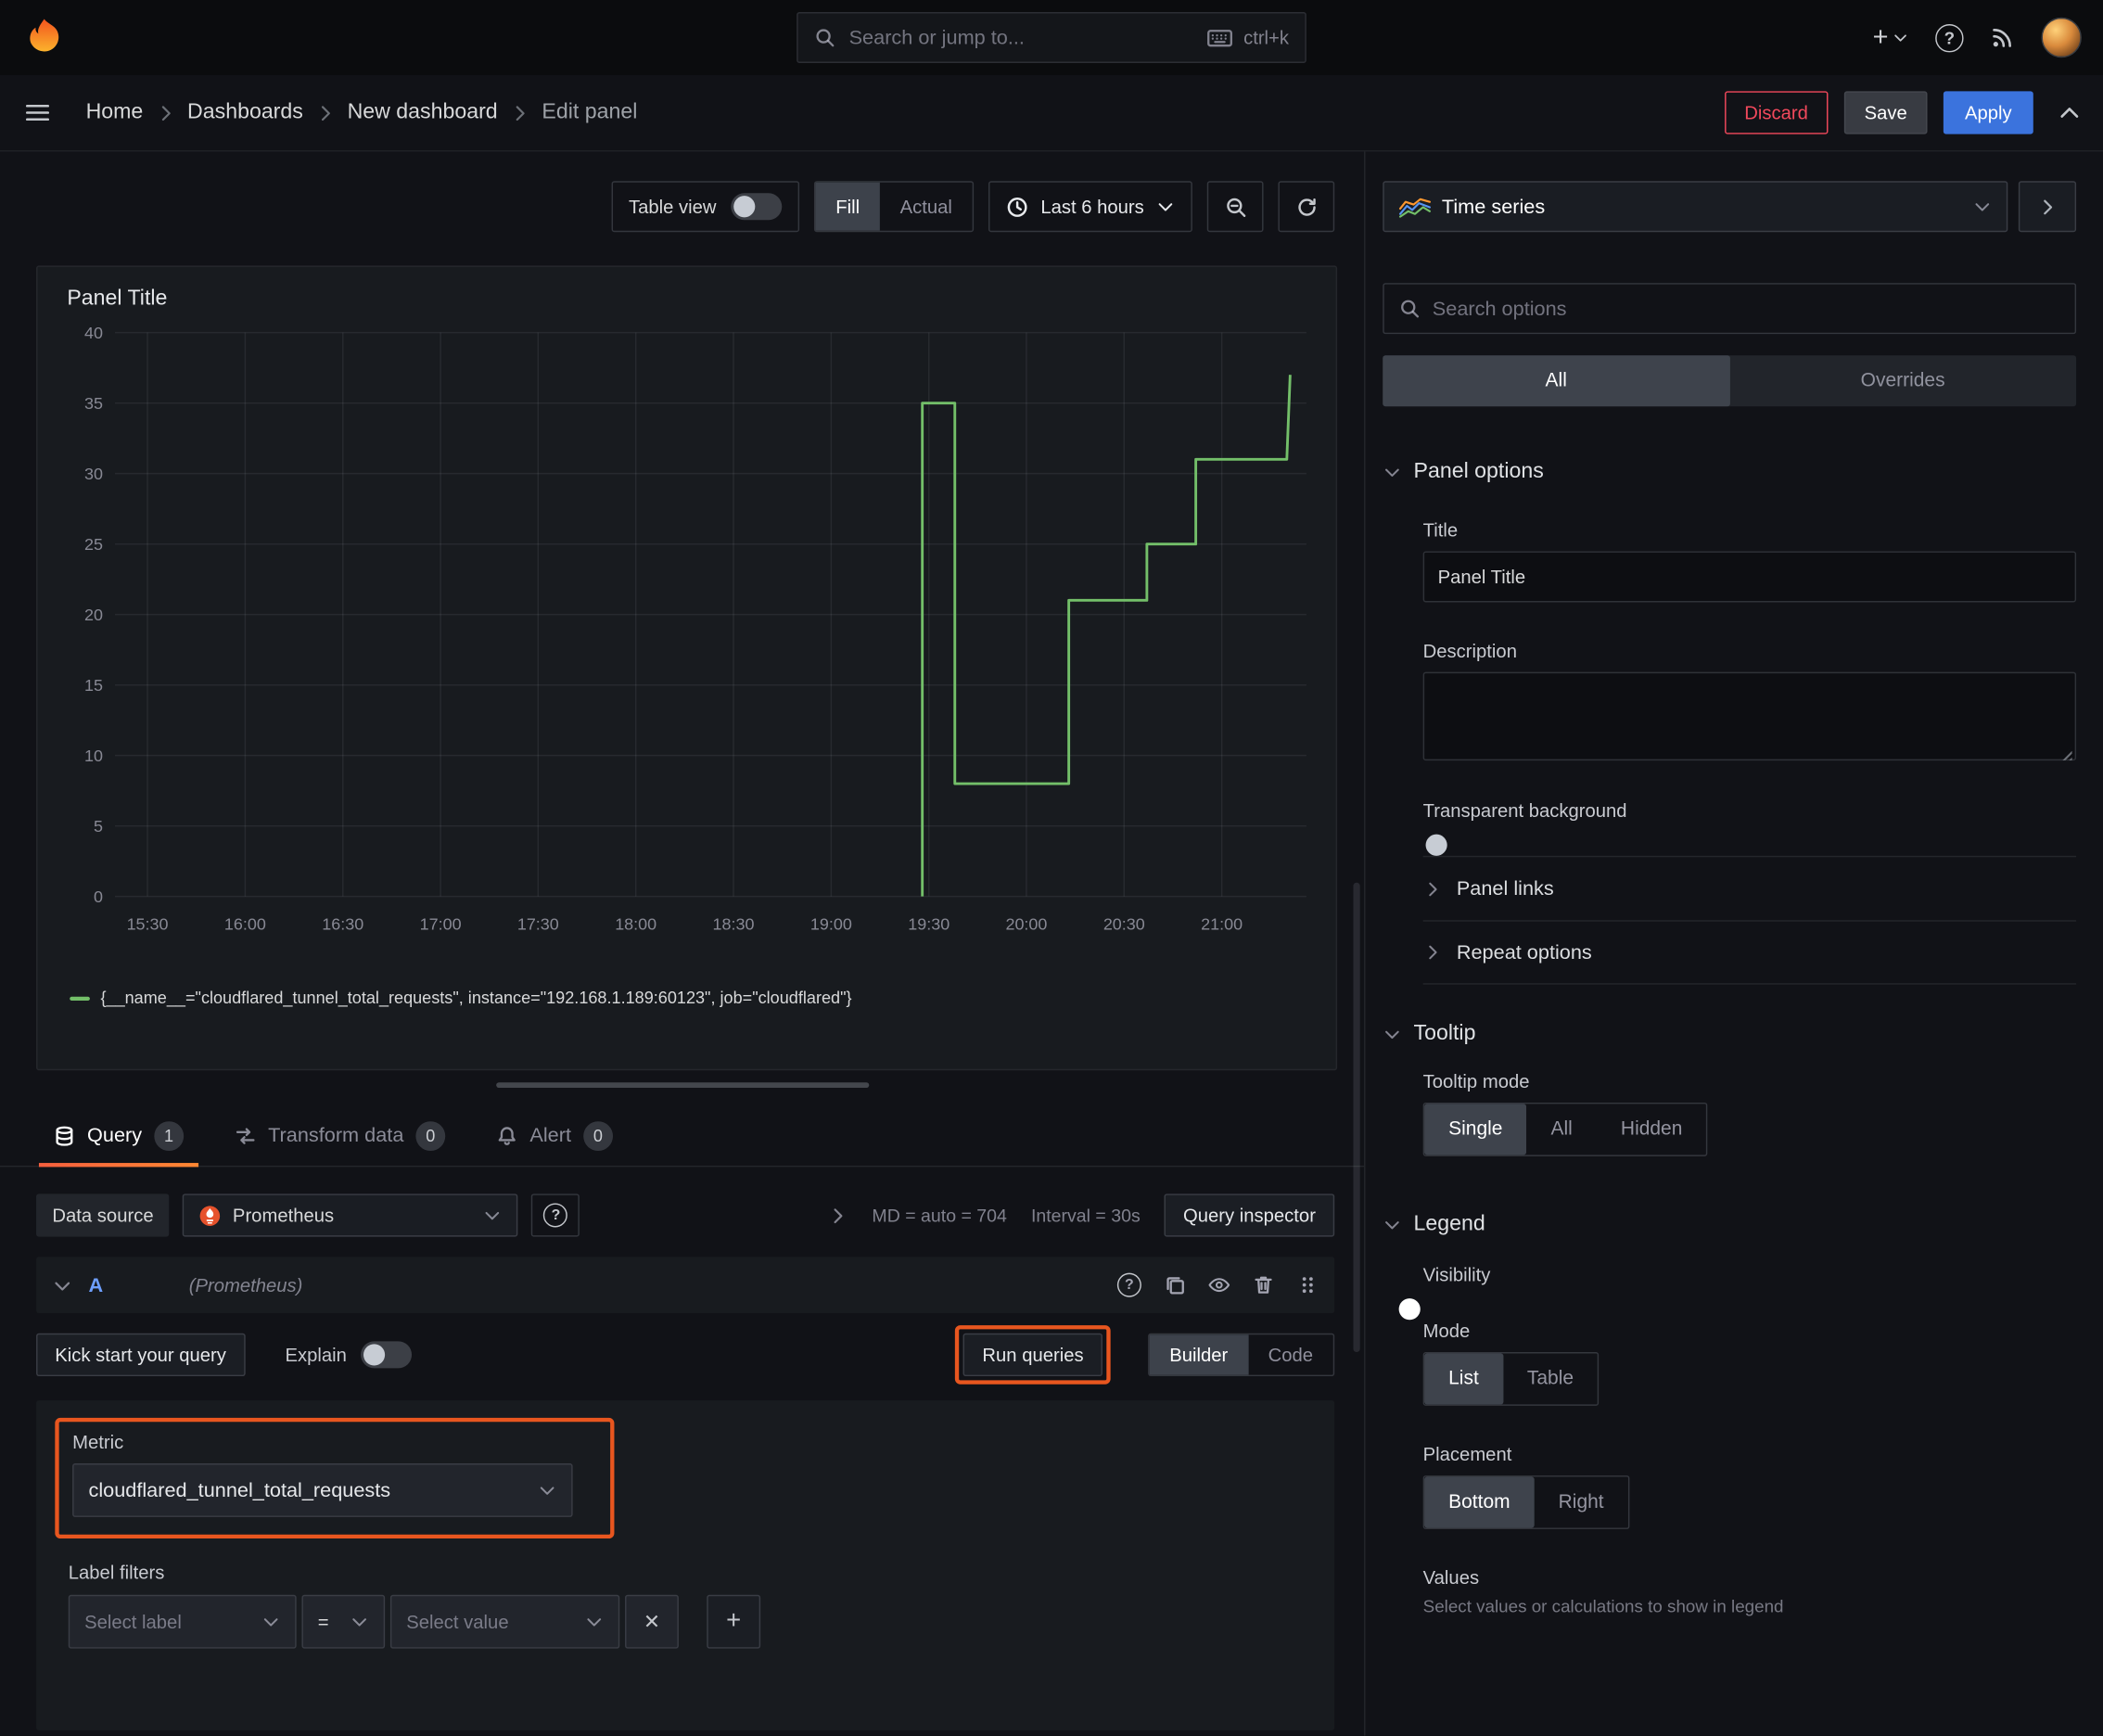 Image resolution: width=2103 pixels, height=1736 pixels. Describe the element at coordinates (1885, 113) in the screenshot. I see `save-button: Save` at that location.